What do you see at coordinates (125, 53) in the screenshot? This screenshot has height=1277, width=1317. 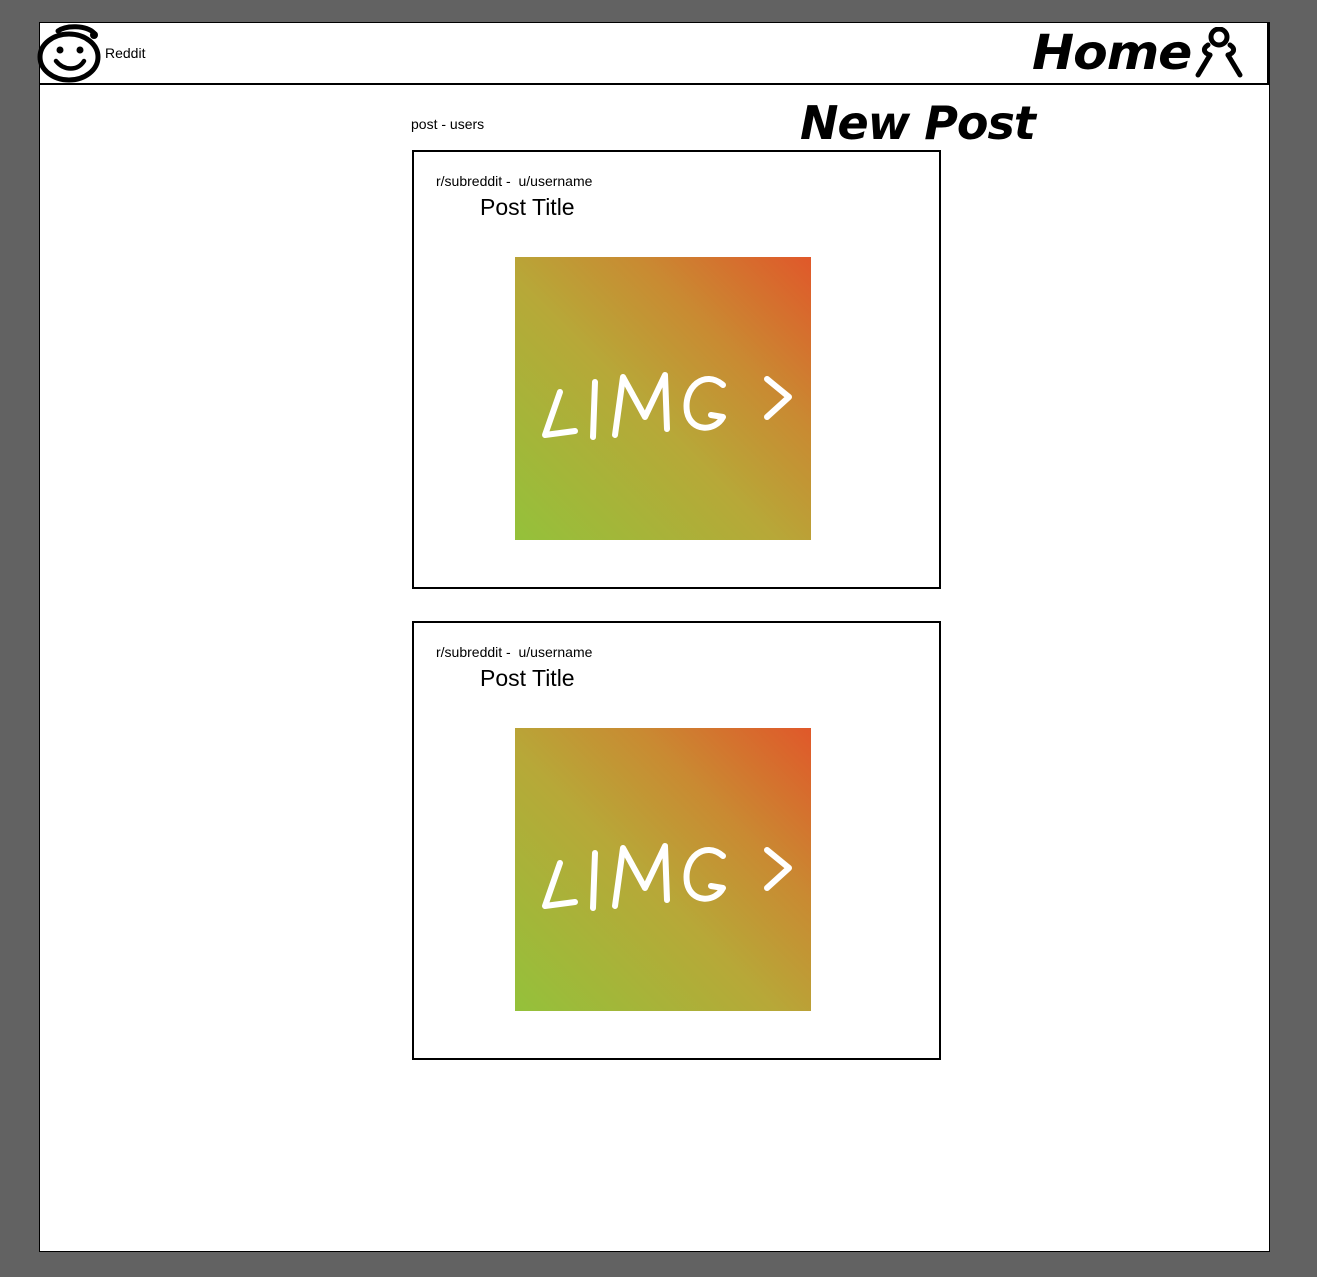 I see `brand-name: Reddit` at bounding box center [125, 53].